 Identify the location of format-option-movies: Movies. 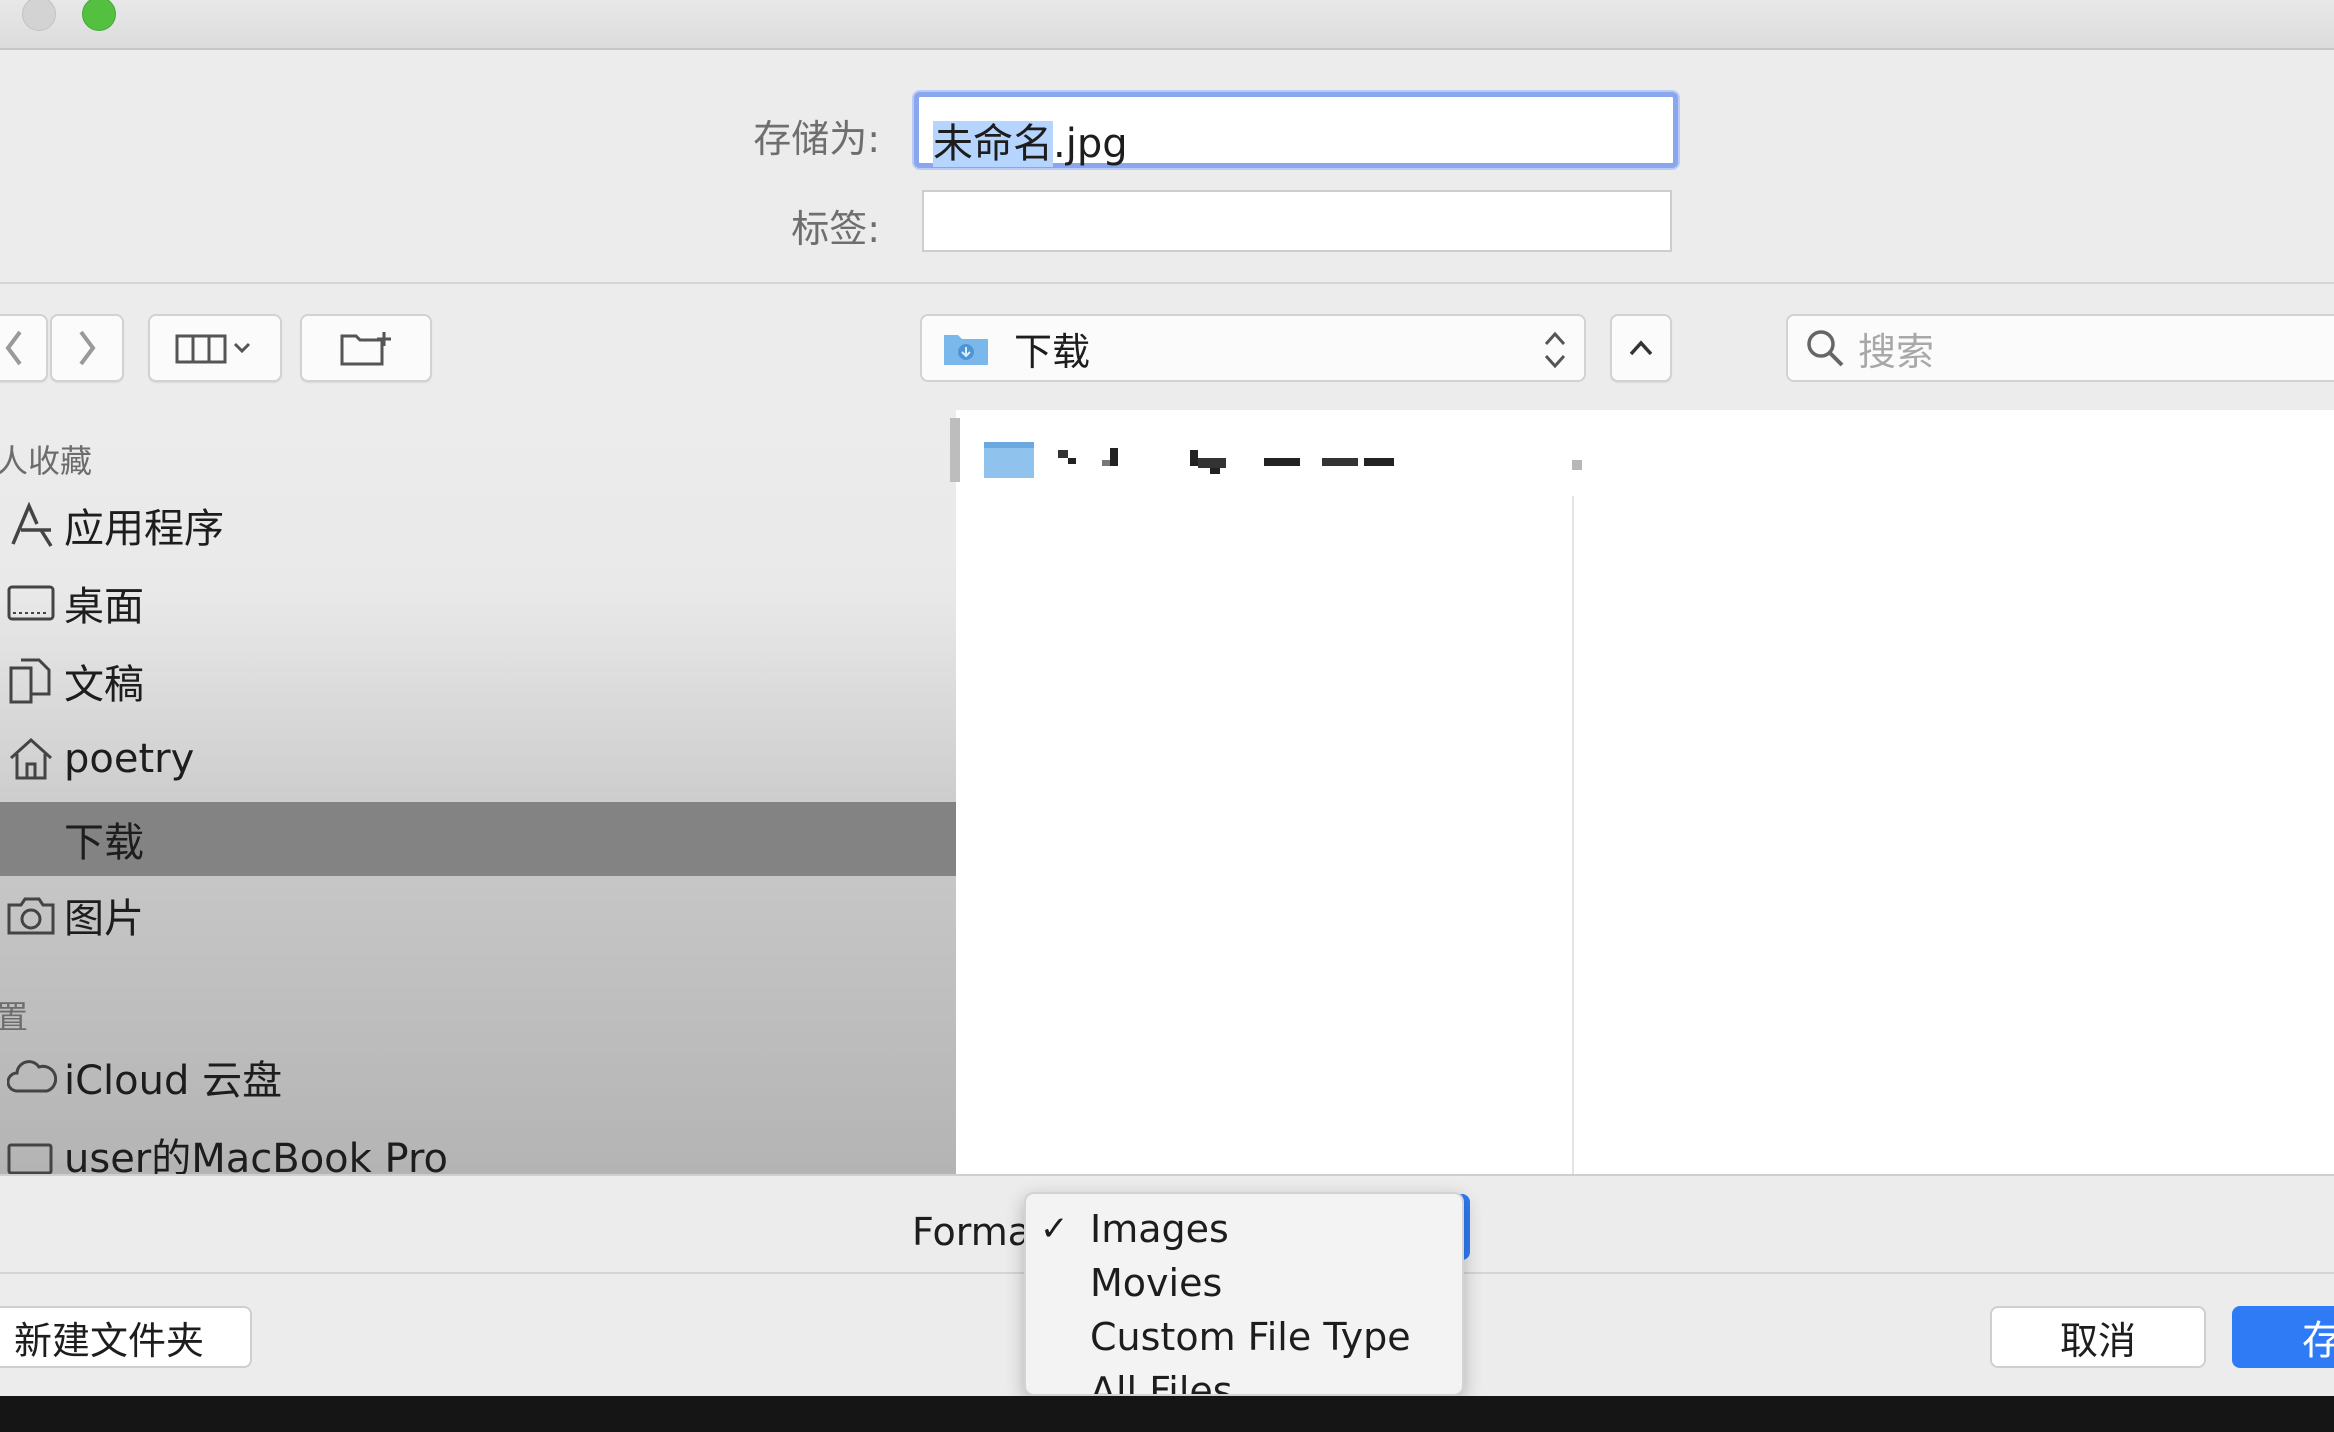
(1244, 1283).